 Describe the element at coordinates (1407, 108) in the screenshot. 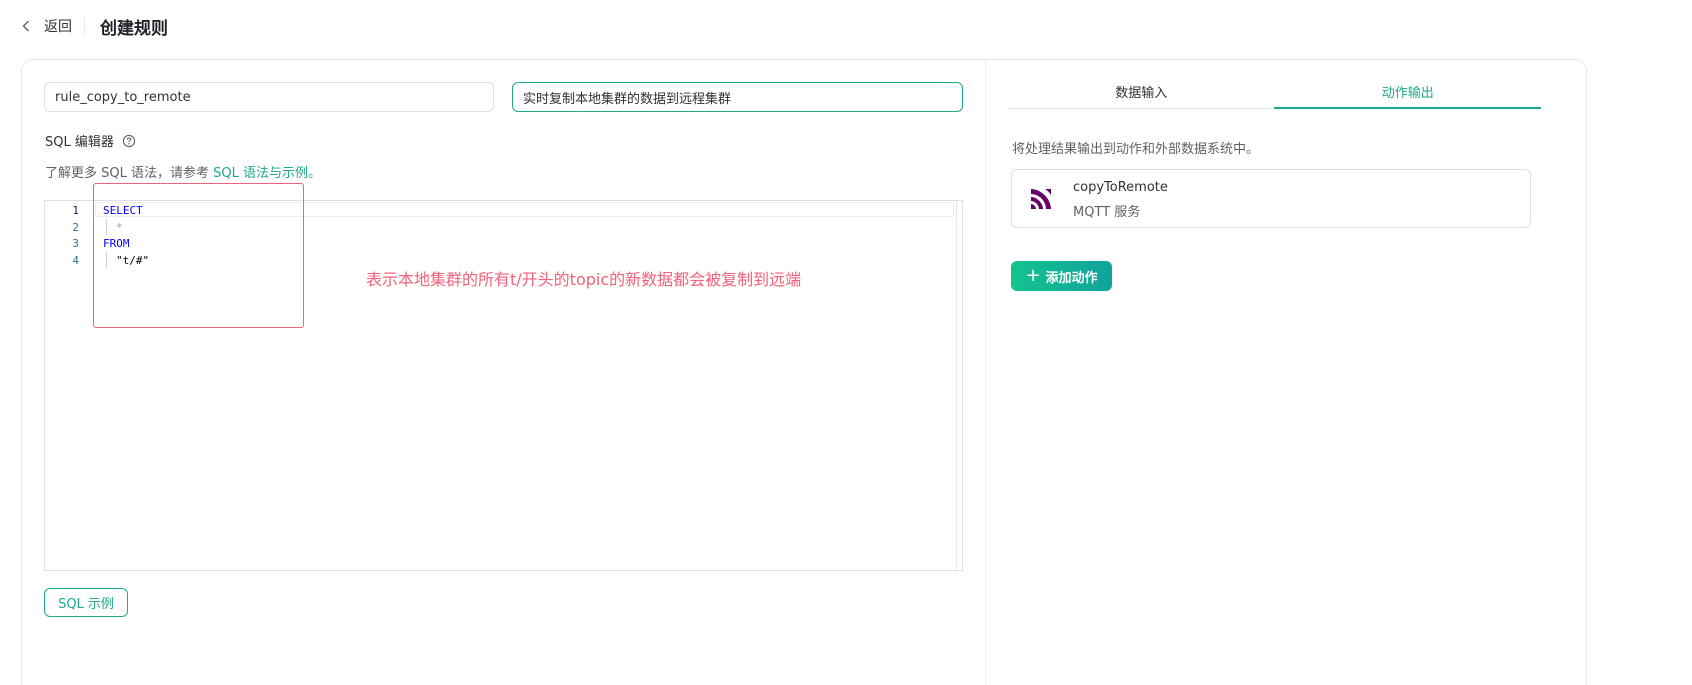

I see `active-tab-indicator` at that location.